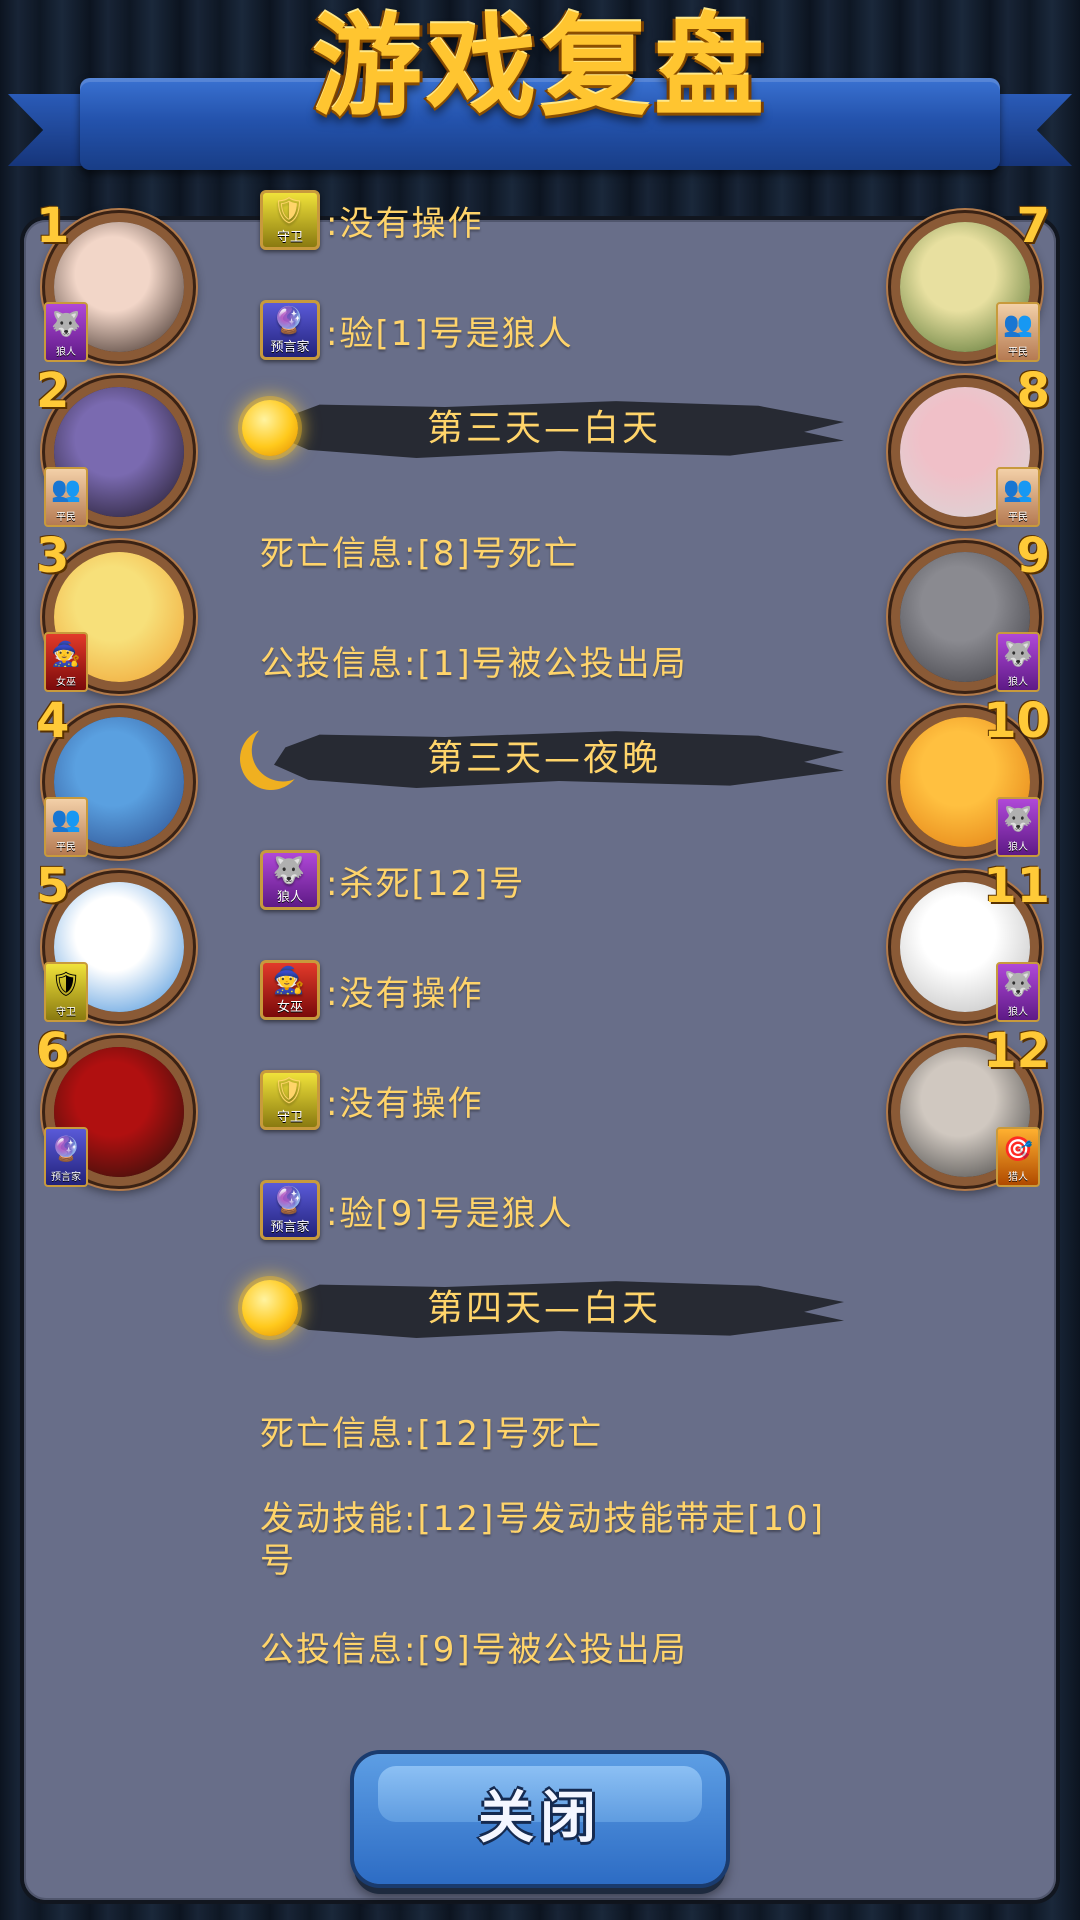 Image resolution: width=1080 pixels, height=1920 pixels. What do you see at coordinates (270, 758) in the screenshot?
I see `moon-icon` at bounding box center [270, 758].